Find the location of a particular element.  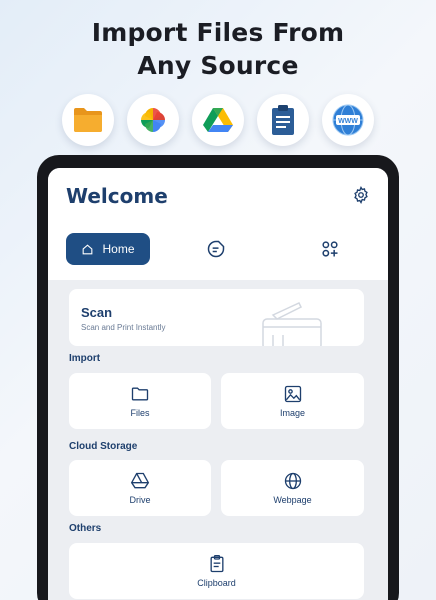

folder-outline-icon is located at coordinates (140, 394).